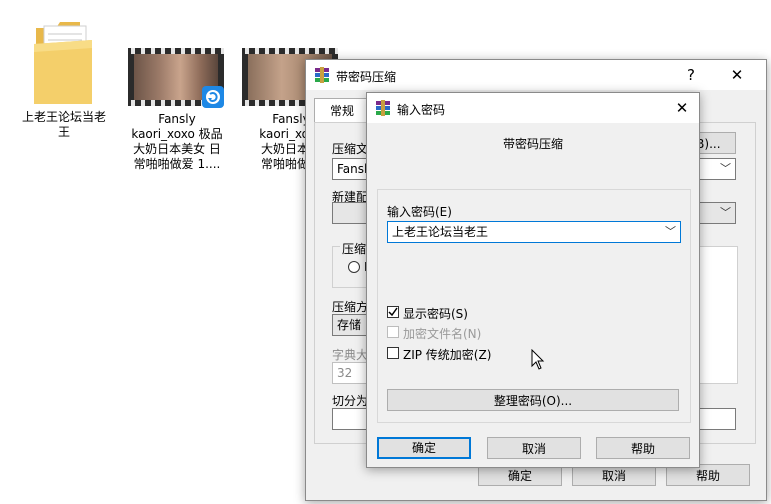 The width and height of the screenshot is (771, 504). I want to click on show-password-checkbox, so click(393, 312).